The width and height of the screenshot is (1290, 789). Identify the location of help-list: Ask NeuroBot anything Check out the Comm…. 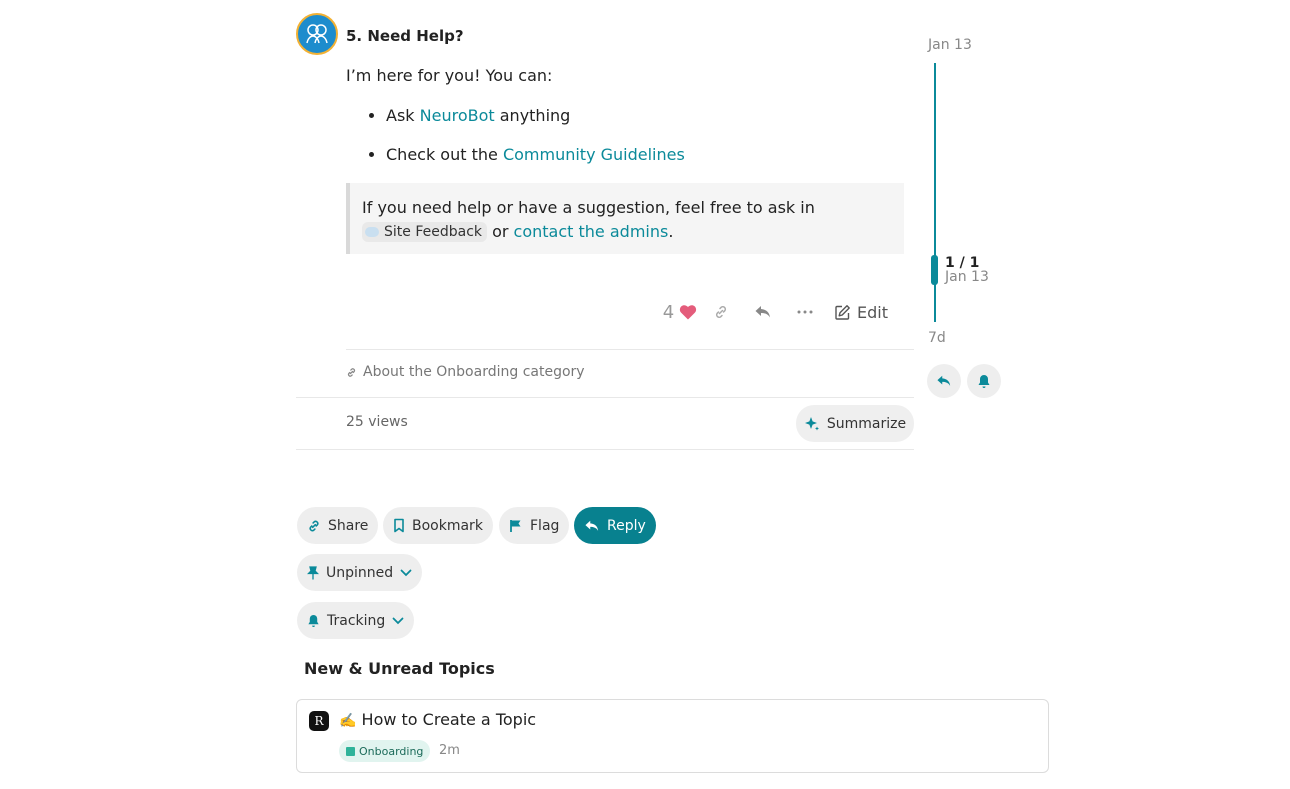
(535, 144).